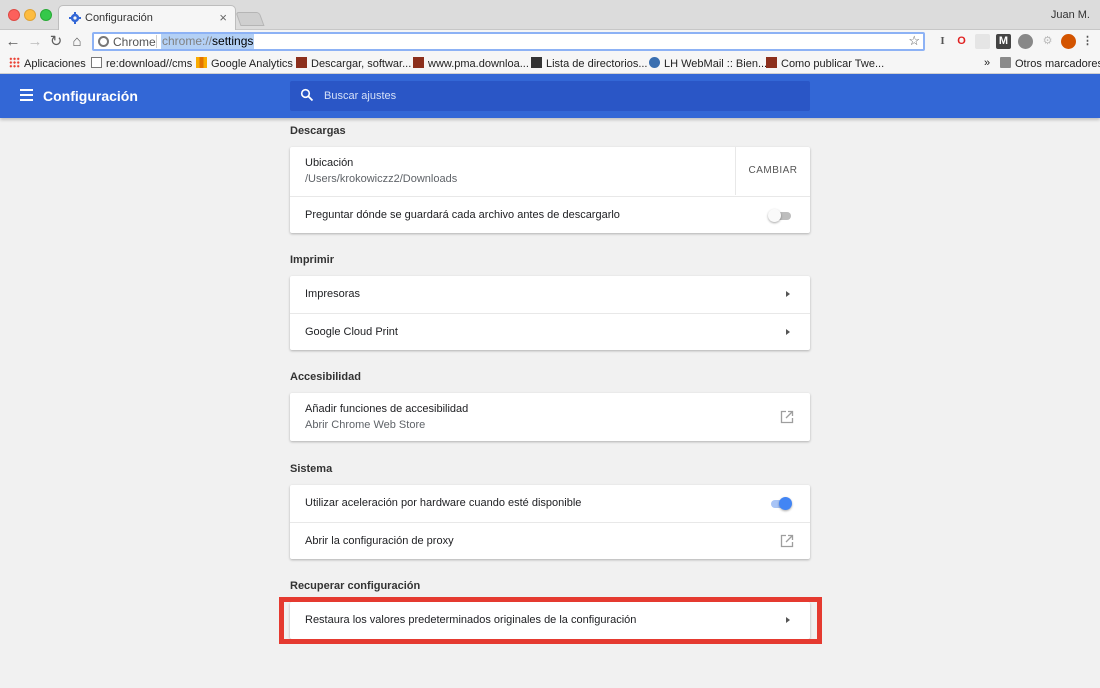 The height and width of the screenshot is (688, 1100). Describe the element at coordinates (982, 41) in the screenshot. I see `ext-rss-icon` at that location.